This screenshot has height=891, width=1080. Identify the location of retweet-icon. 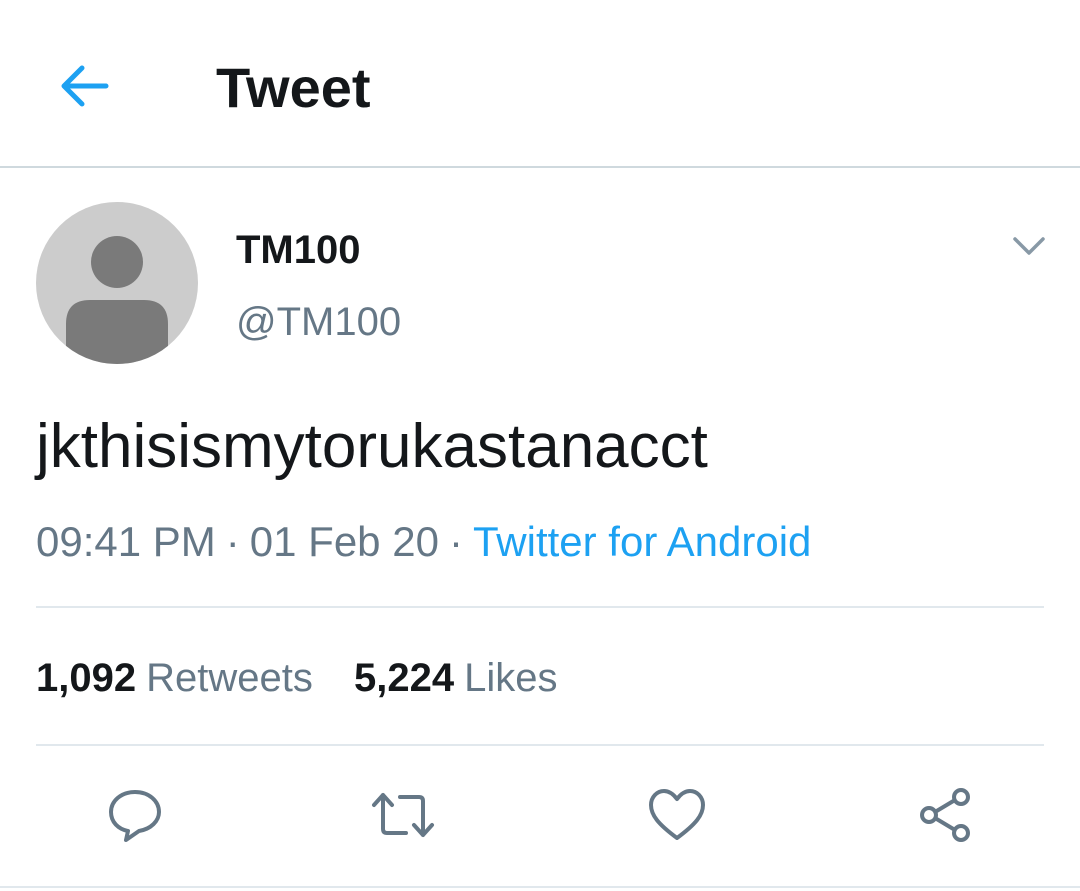
(403, 815).